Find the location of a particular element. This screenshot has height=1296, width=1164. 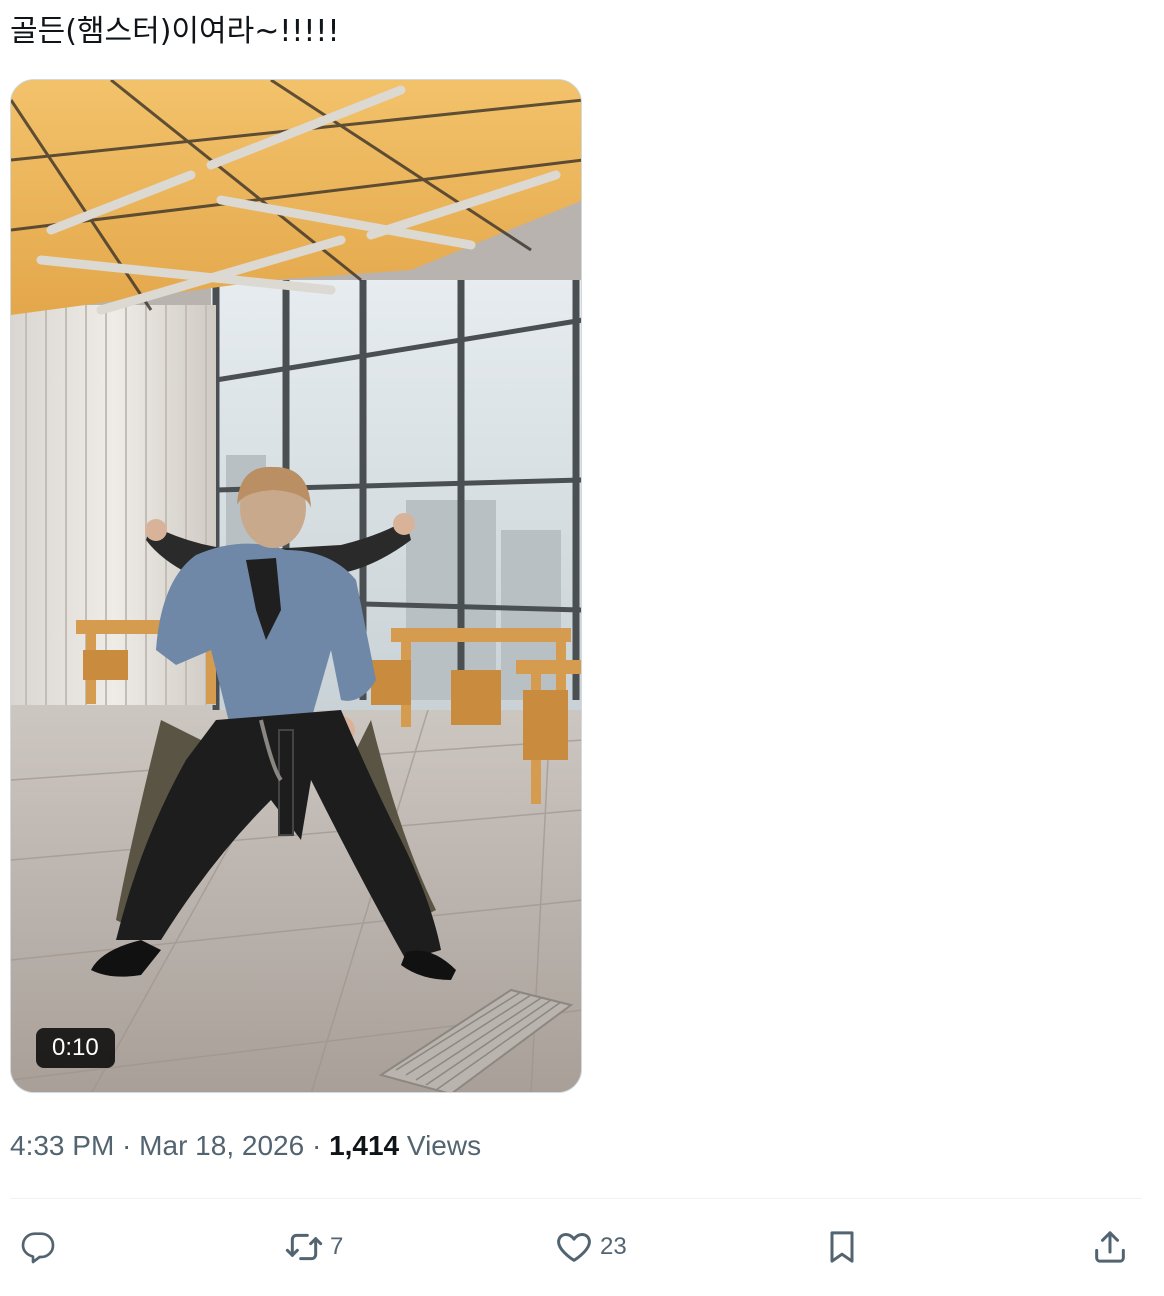

reply-icon is located at coordinates (38, 1247).